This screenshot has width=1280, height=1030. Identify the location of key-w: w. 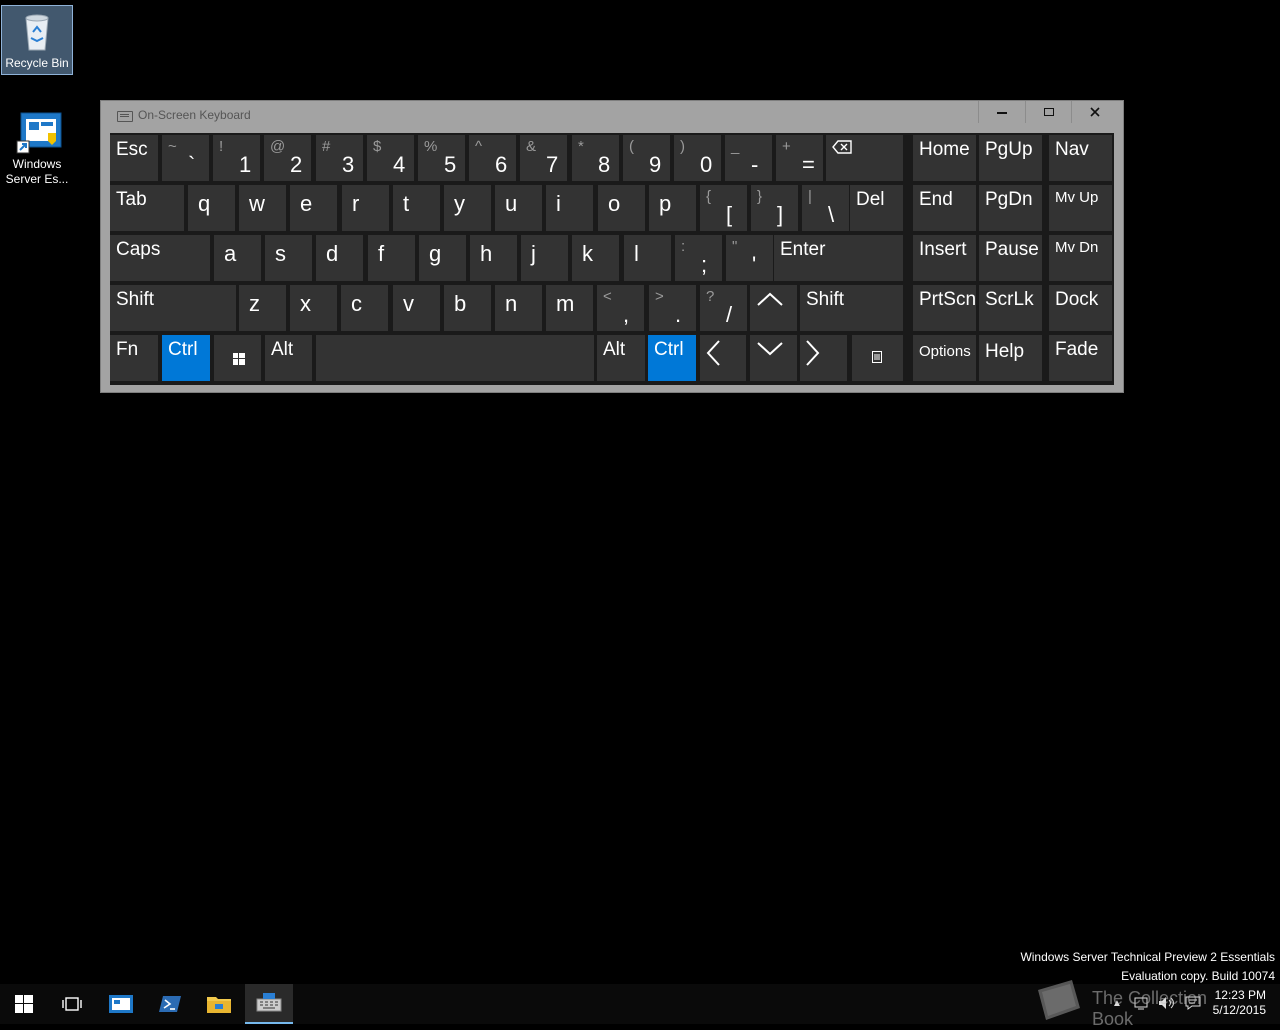
(262, 208).